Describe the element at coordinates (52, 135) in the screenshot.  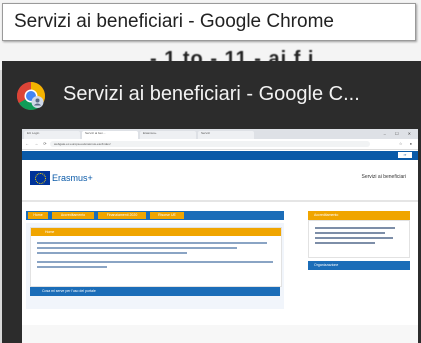
I see `preview-tab: EU Login` at that location.